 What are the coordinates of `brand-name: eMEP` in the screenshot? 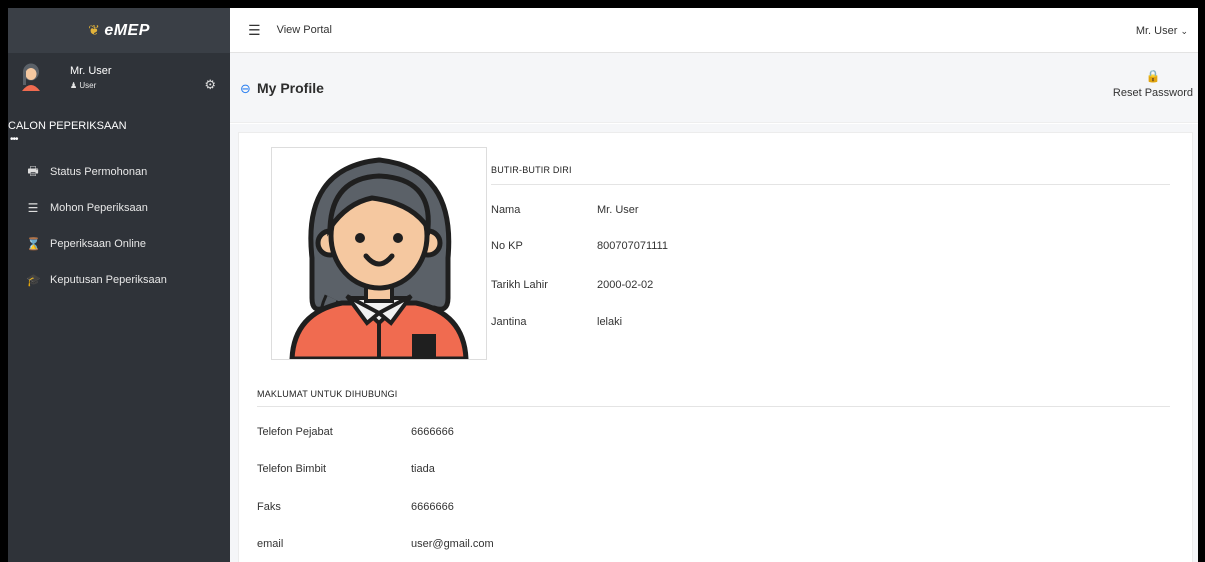 It's located at (127, 30).